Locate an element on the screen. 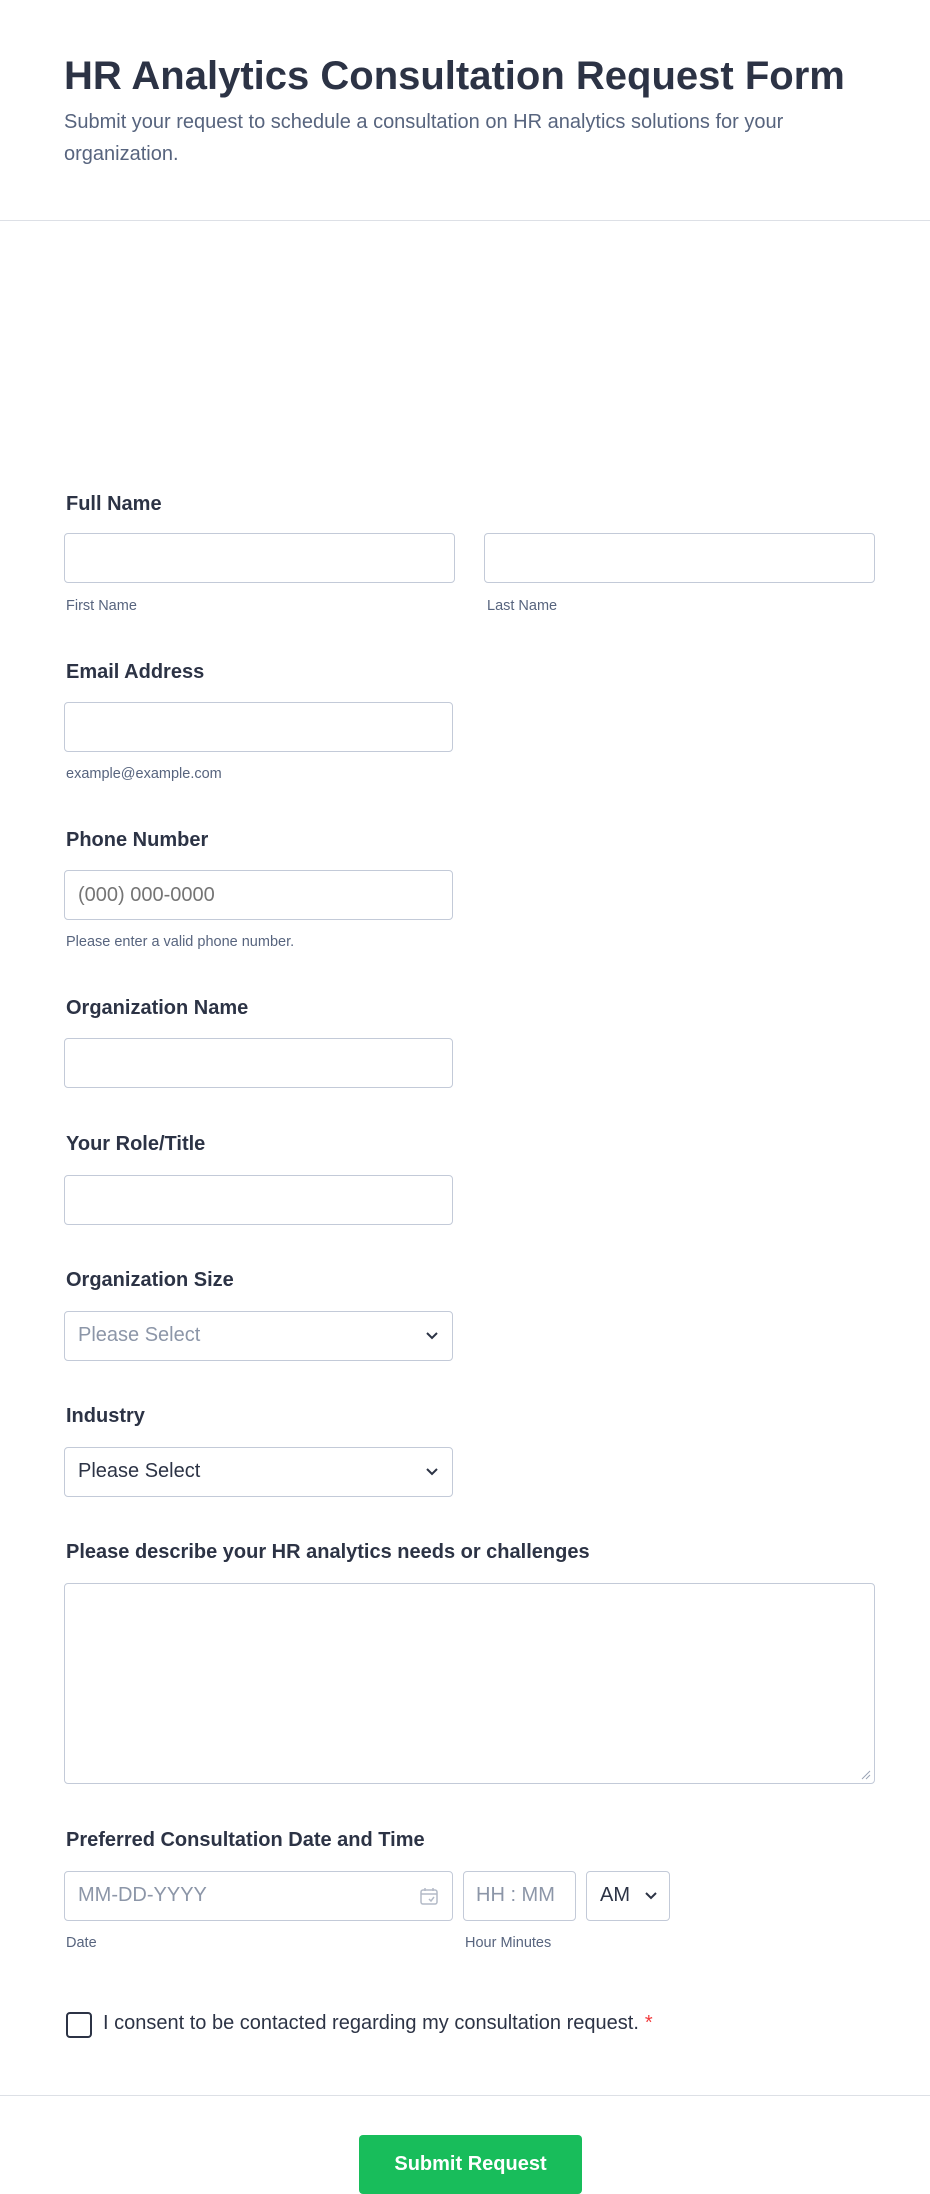 This screenshot has width=930, height=2194. footer-divider is located at coordinates (465, 2095).